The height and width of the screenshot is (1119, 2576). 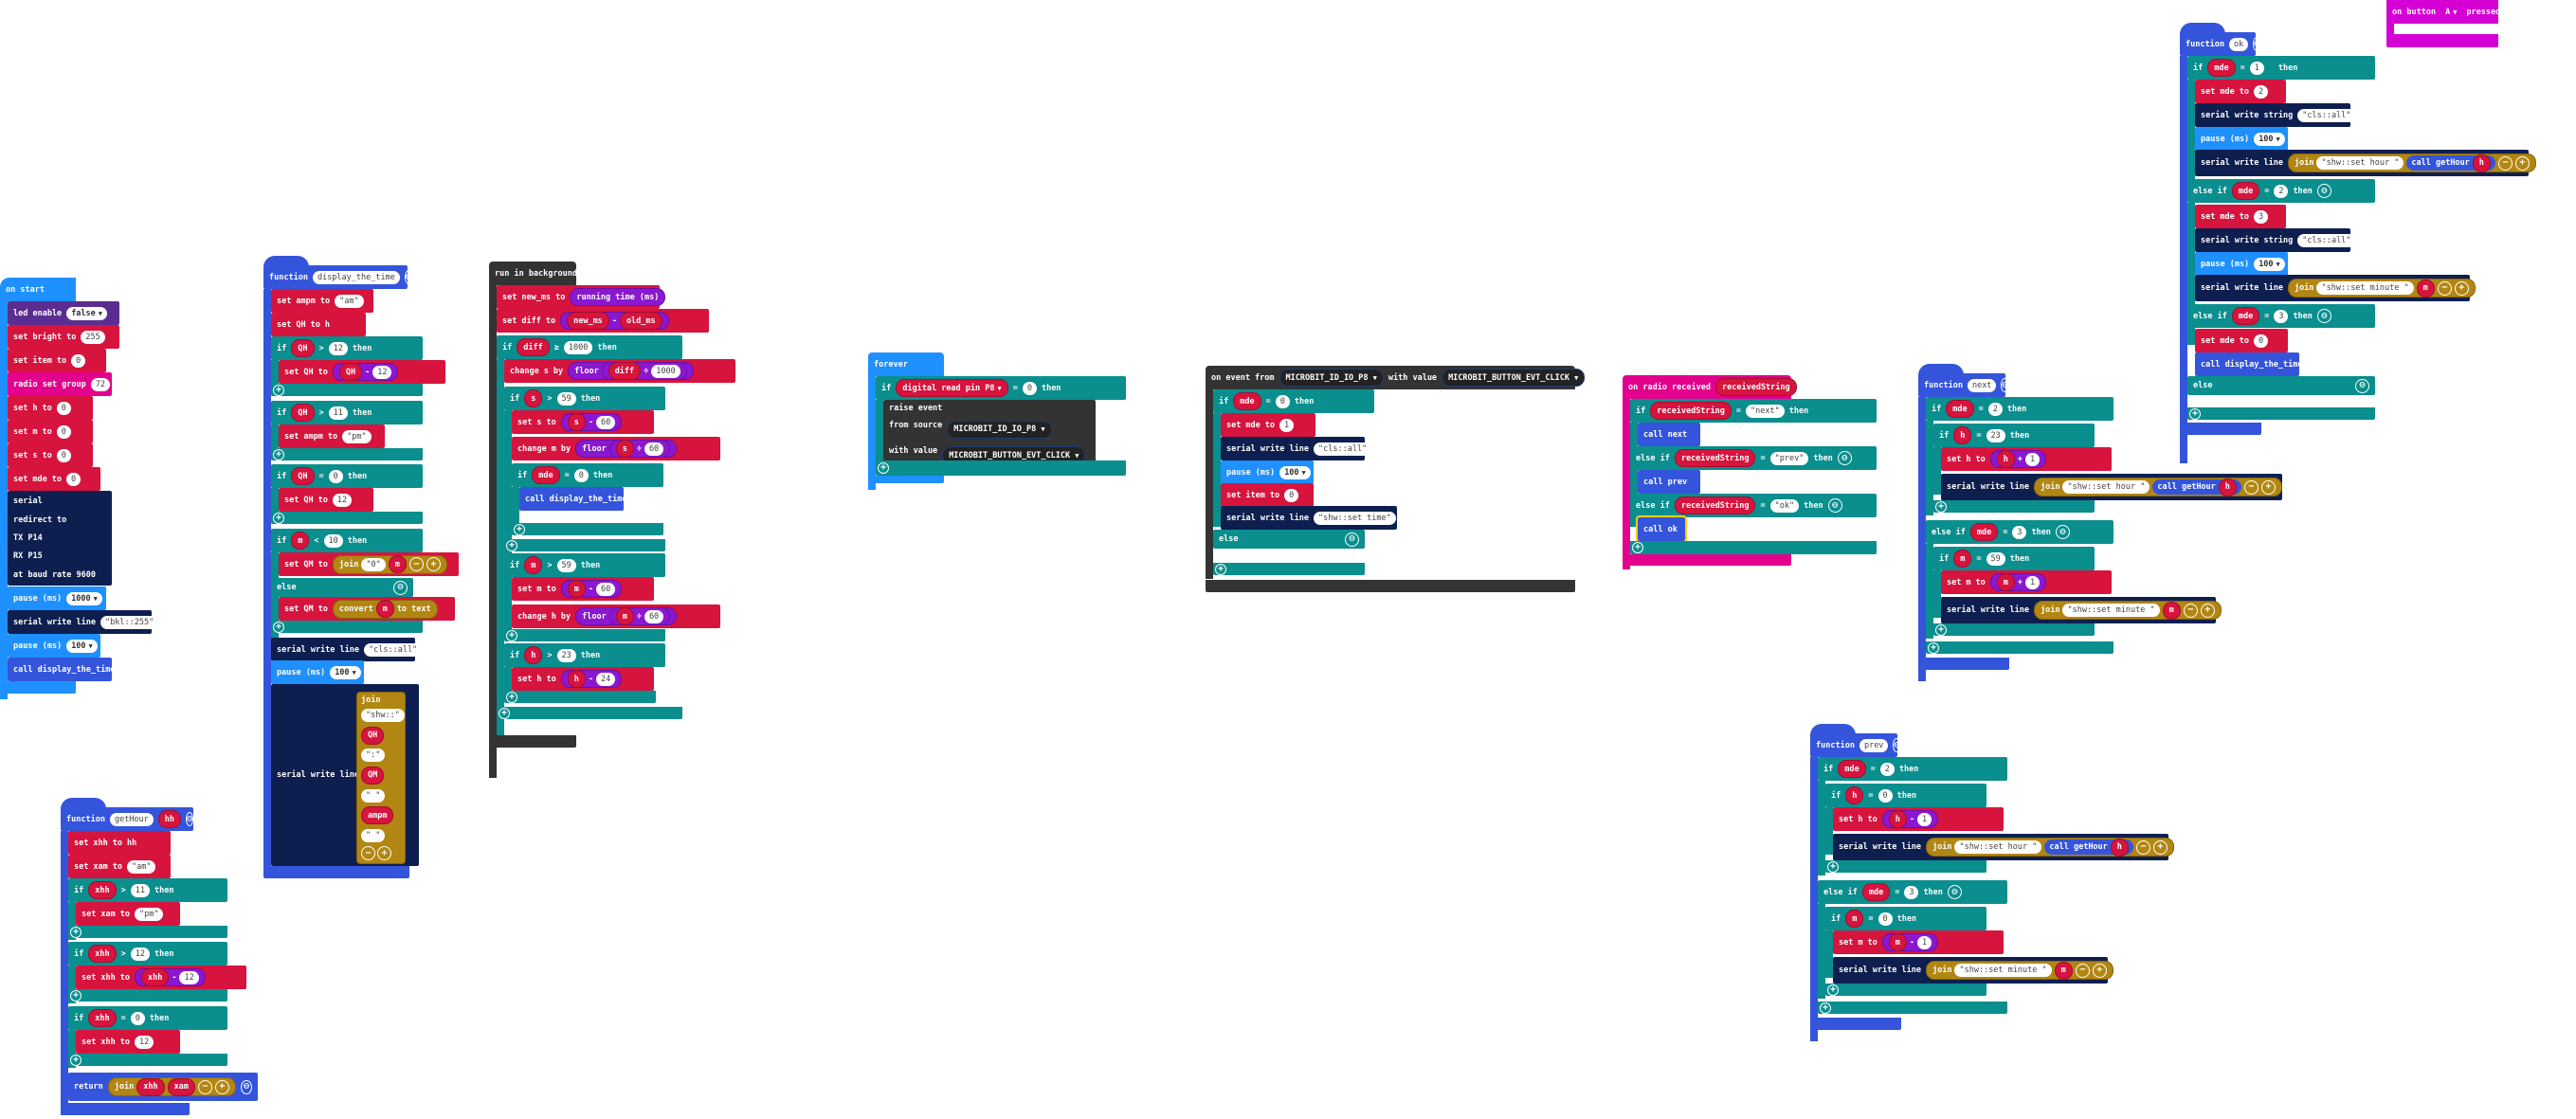 I want to click on if-xhh-gt-12: if xhh >12 then, so click(x=147, y=954).